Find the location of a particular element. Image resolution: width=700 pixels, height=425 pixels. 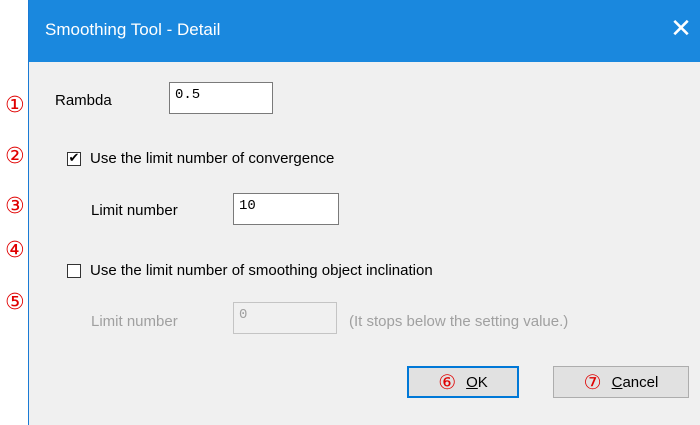

convergence-limit-label: Limit number is located at coordinates (134, 210).